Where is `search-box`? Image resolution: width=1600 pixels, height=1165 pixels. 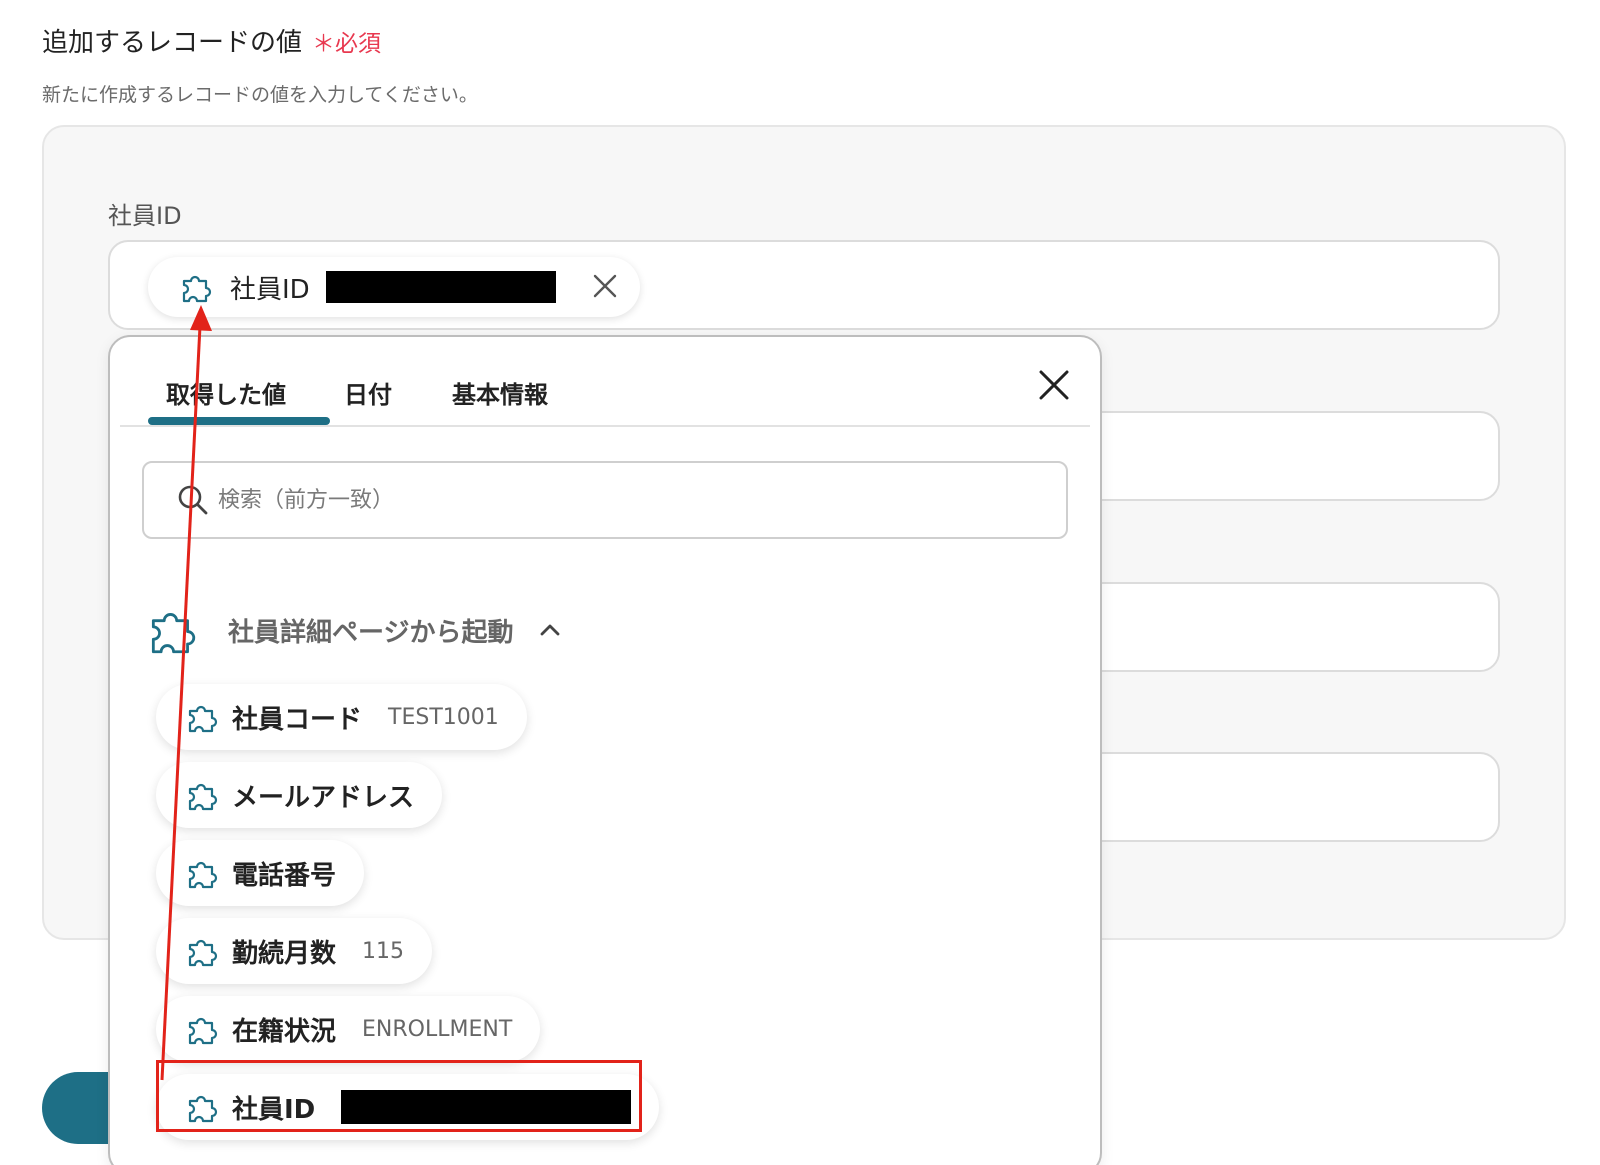 search-box is located at coordinates (605, 500).